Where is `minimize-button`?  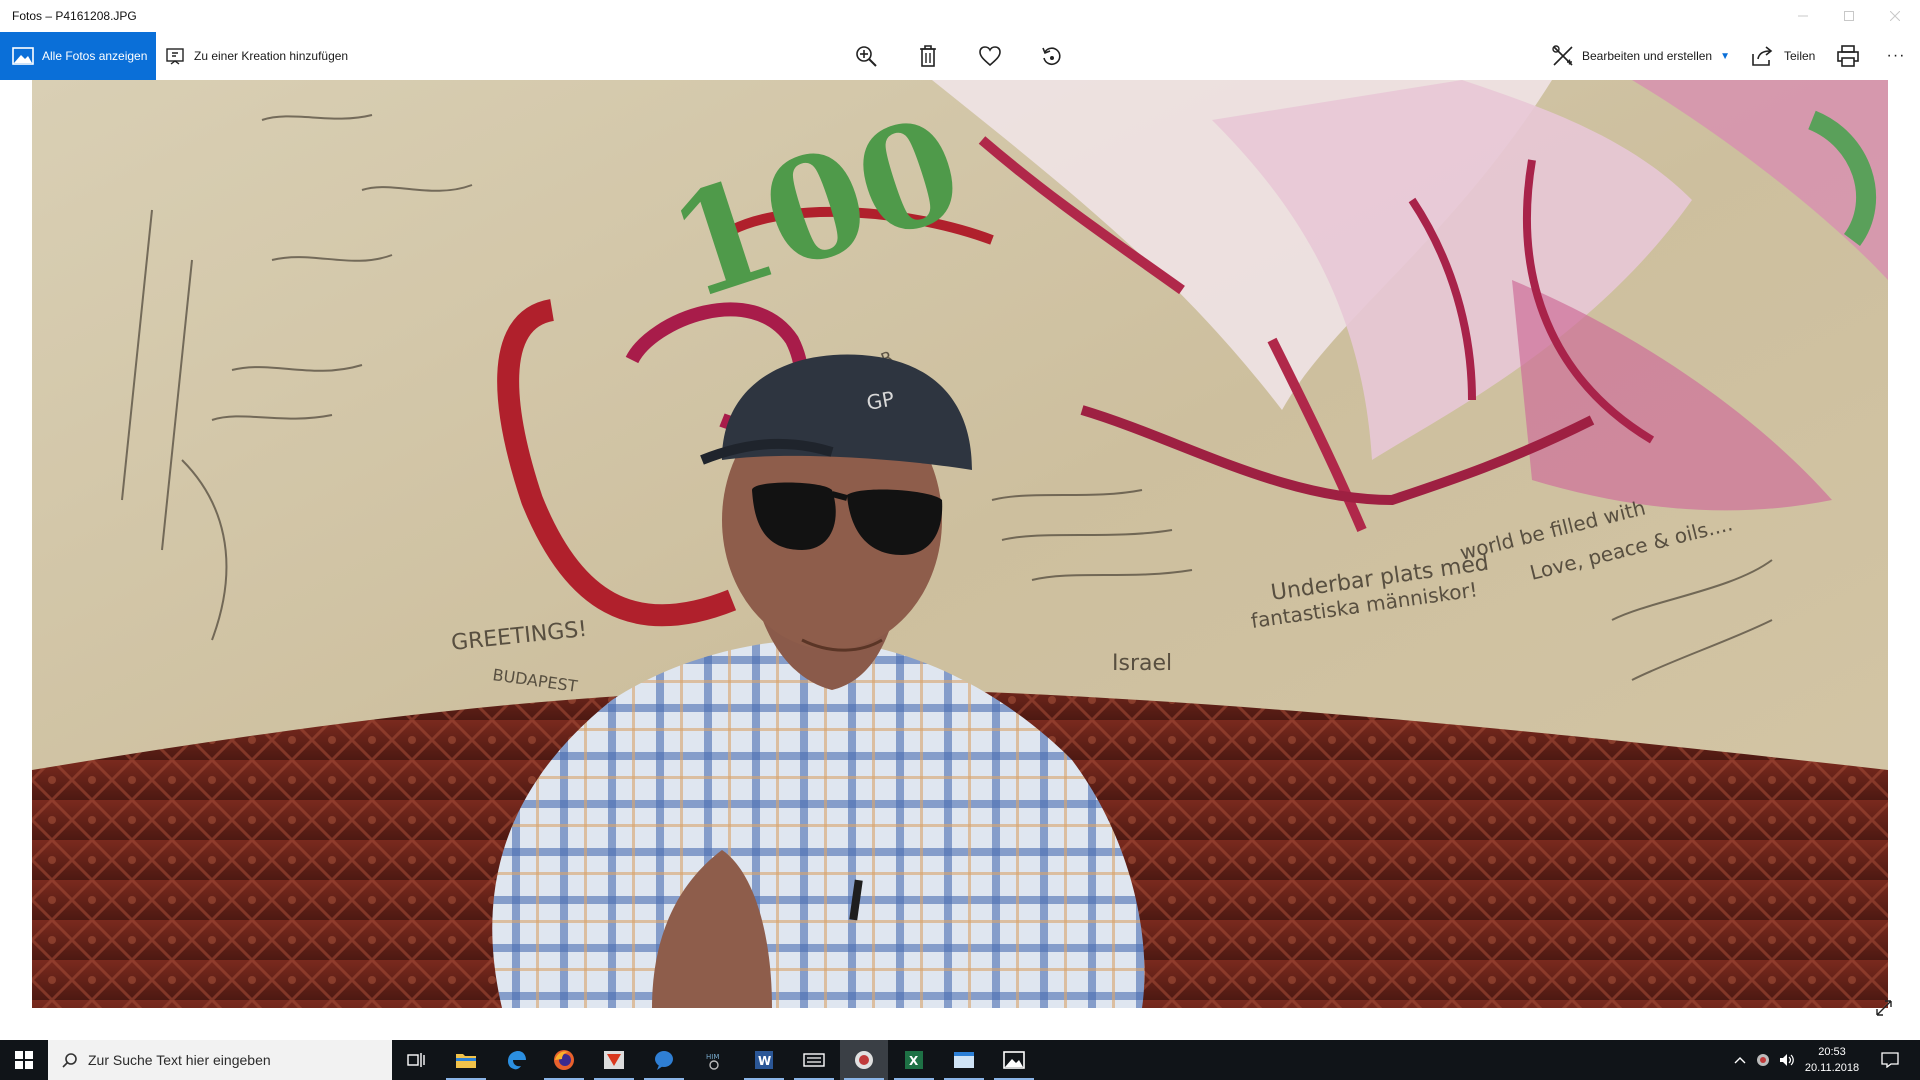
minimize-button is located at coordinates (1803, 16).